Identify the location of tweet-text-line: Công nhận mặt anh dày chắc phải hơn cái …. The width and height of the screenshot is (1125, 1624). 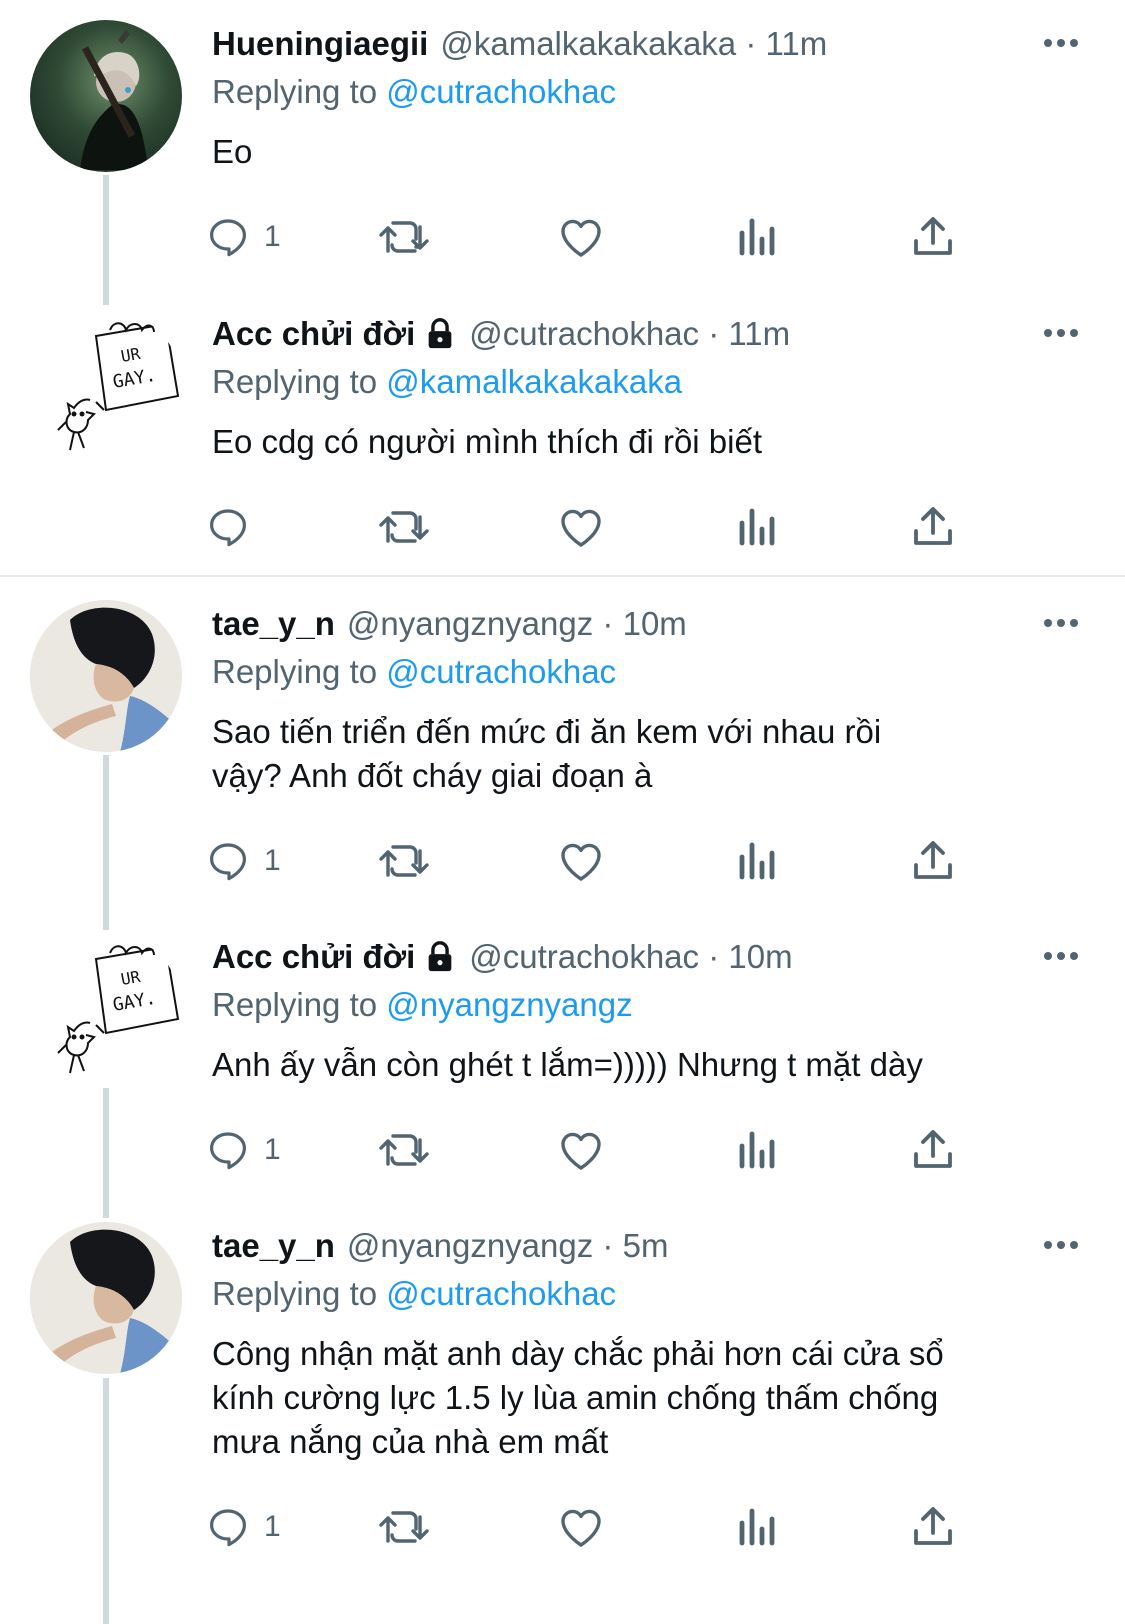
(578, 1353).